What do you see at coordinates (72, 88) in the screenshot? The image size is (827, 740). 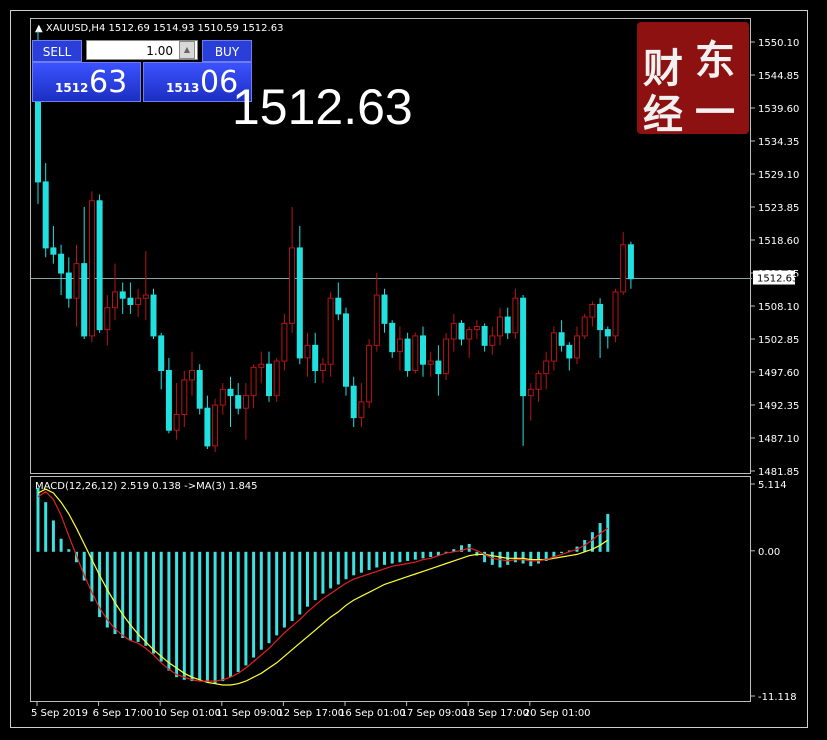 I see `sell-price-small: 1512` at bounding box center [72, 88].